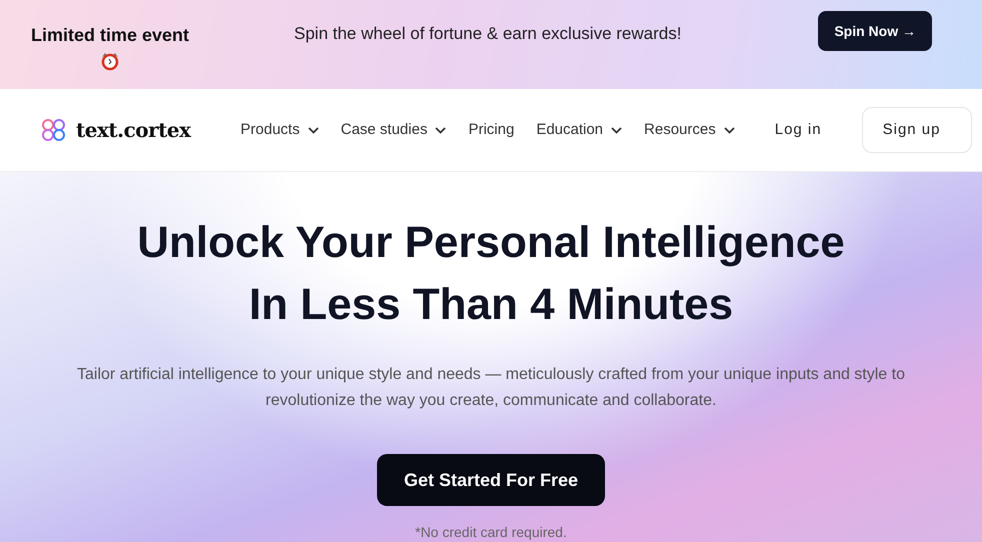 The image size is (982, 542). I want to click on logo-text: text.cortex, so click(133, 130).